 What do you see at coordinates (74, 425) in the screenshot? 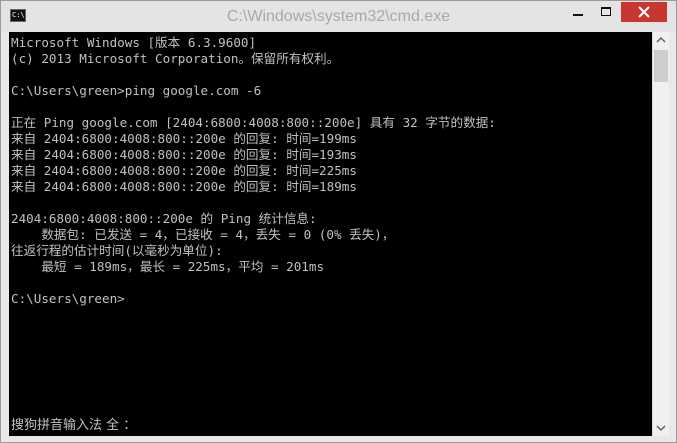
I see `ime-status: 搜狗拼音输入法 全 ：` at bounding box center [74, 425].